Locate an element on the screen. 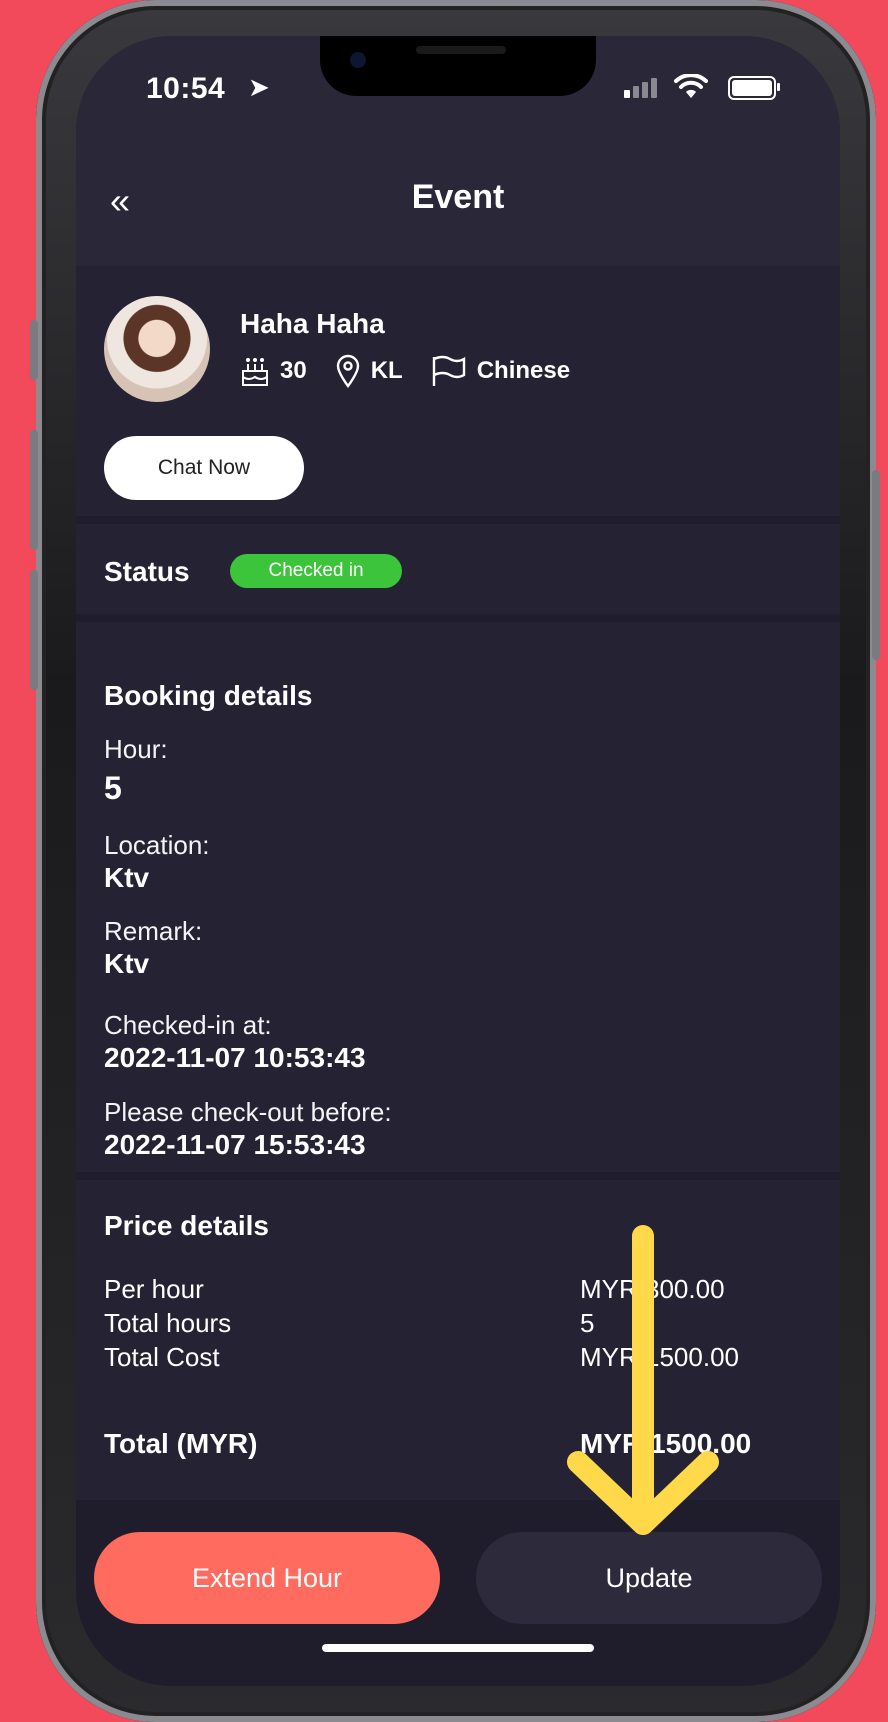 The image size is (888, 1722). price-row: Total hours 5 is located at coordinates (458, 1323).